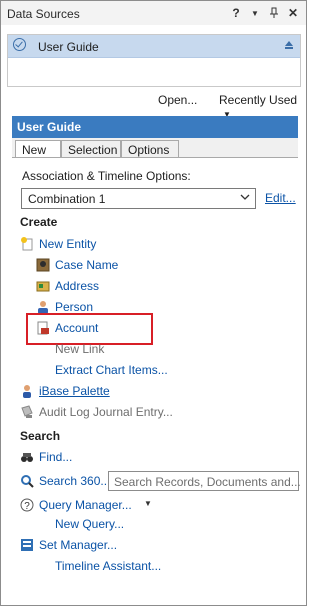 The image size is (320, 606). What do you see at coordinates (43, 286) in the screenshot?
I see `address-icon` at bounding box center [43, 286].